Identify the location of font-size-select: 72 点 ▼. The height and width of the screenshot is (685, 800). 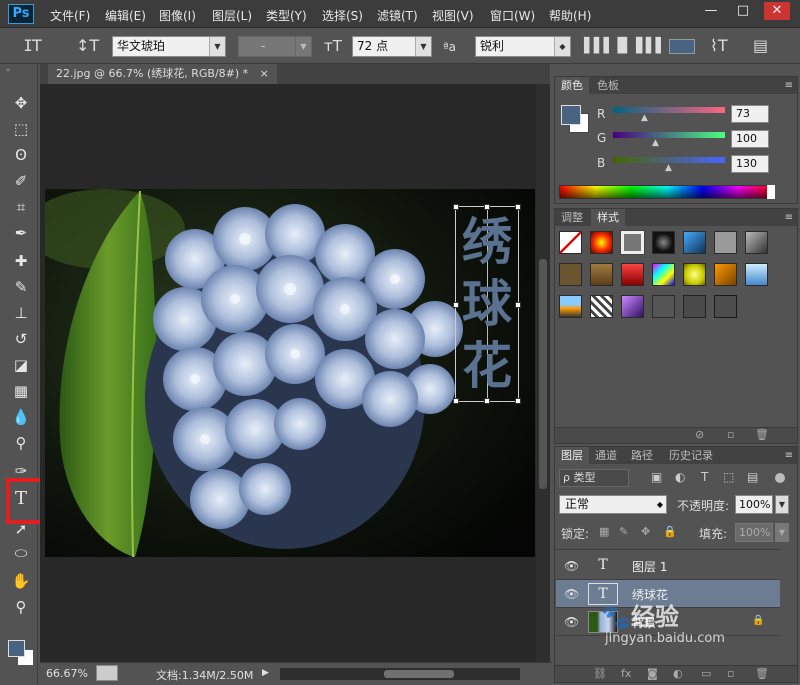
(392, 46).